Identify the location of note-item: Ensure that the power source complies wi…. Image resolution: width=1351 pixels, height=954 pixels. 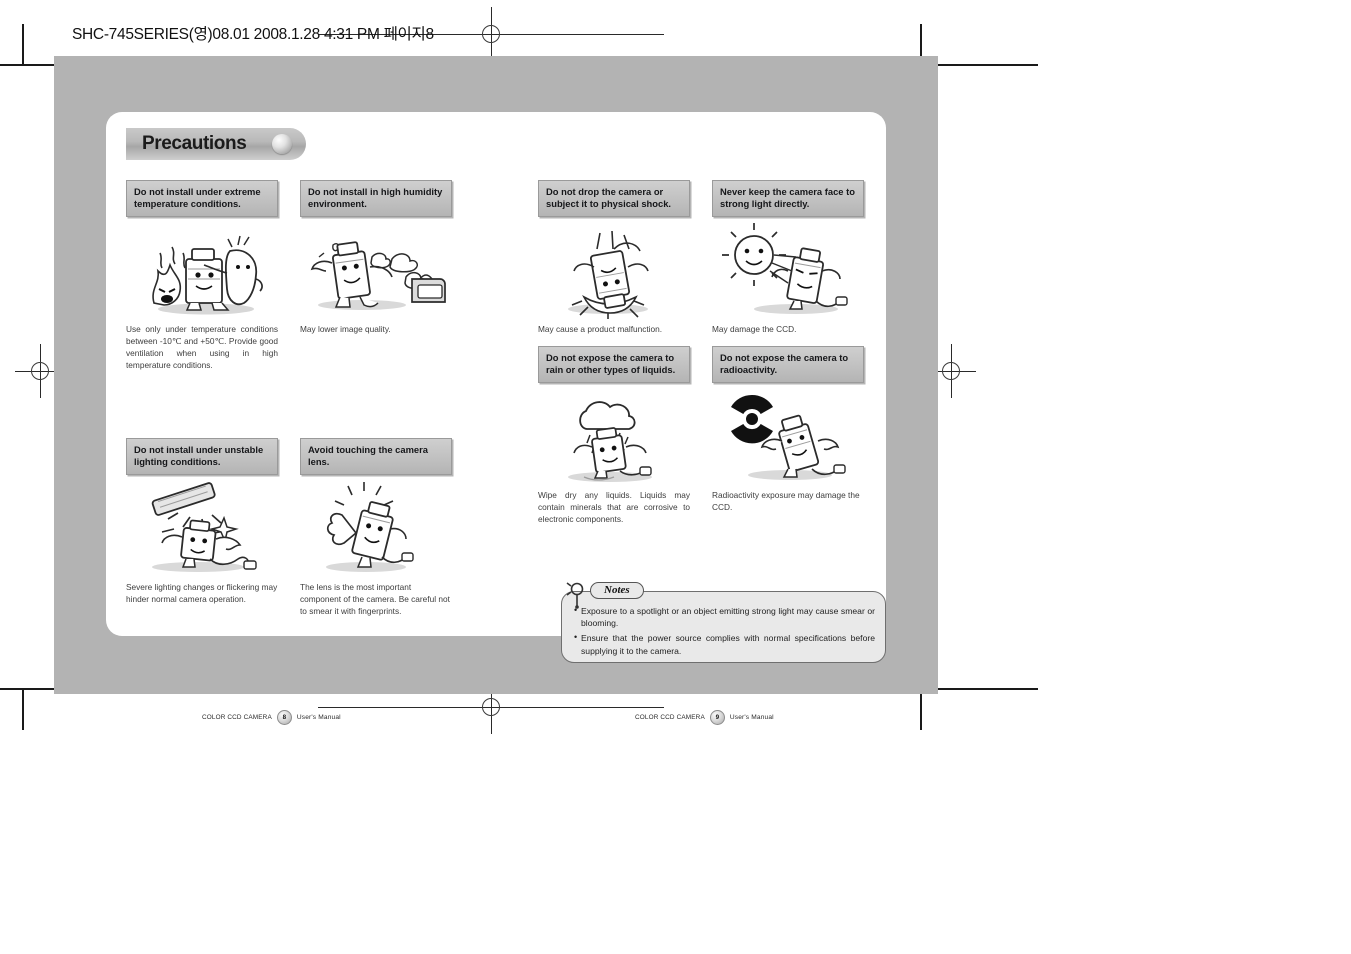
(724, 643).